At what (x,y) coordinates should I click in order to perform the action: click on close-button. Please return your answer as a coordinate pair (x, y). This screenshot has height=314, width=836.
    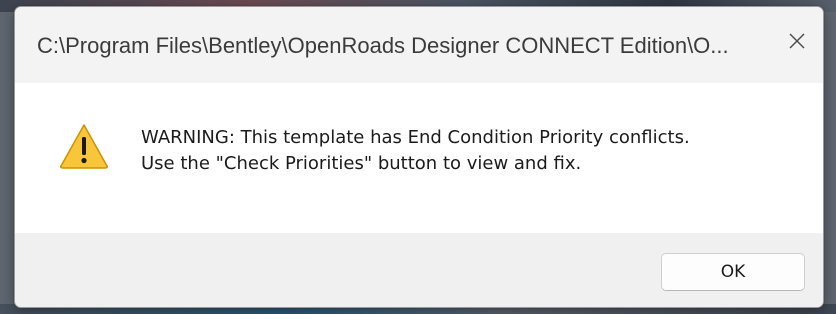
    Looking at the image, I should click on (797, 41).